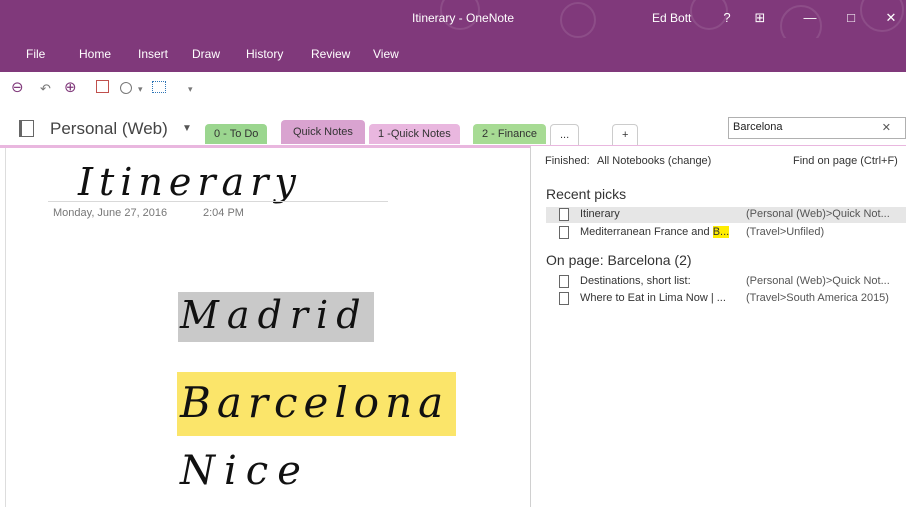 This screenshot has height=507, width=906. Describe the element at coordinates (102, 86) in the screenshot. I see `delete-page-icon` at that location.